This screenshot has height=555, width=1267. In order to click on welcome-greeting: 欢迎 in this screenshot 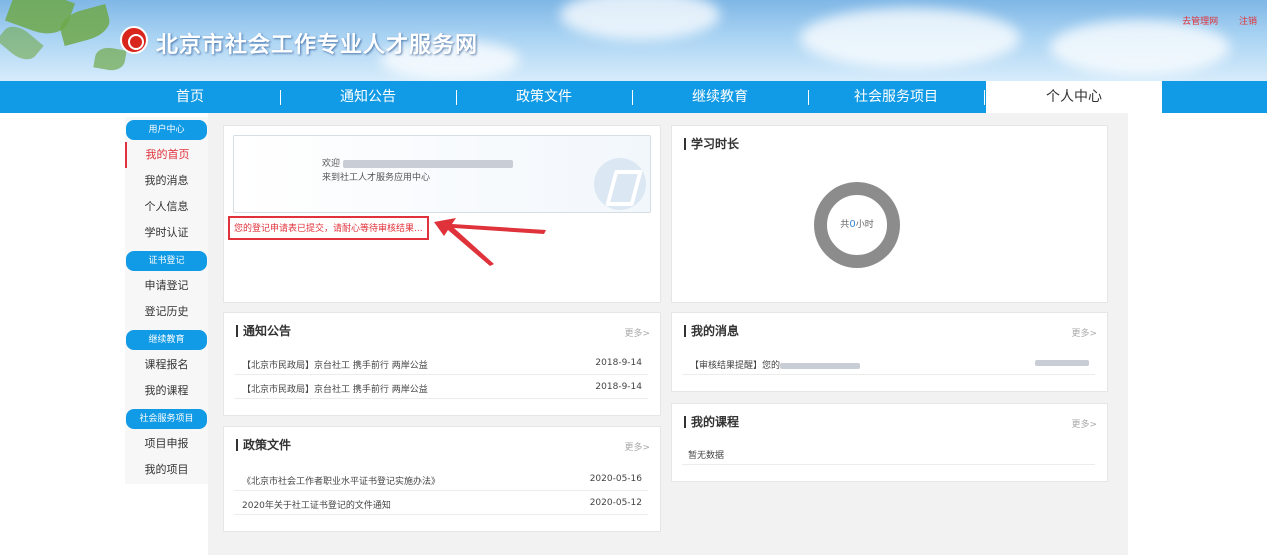, I will do `click(417, 162)`.